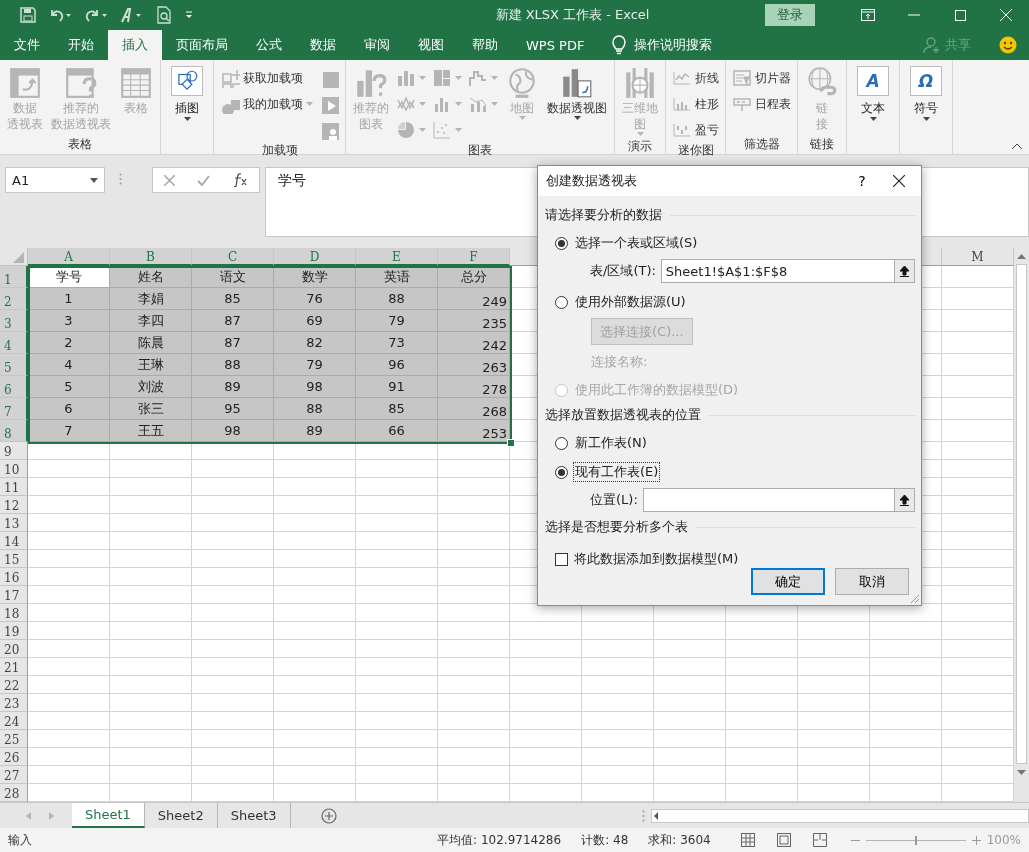 The image size is (1029, 852). What do you see at coordinates (151, 431) in the screenshot?
I see `table-cell: 王五` at bounding box center [151, 431].